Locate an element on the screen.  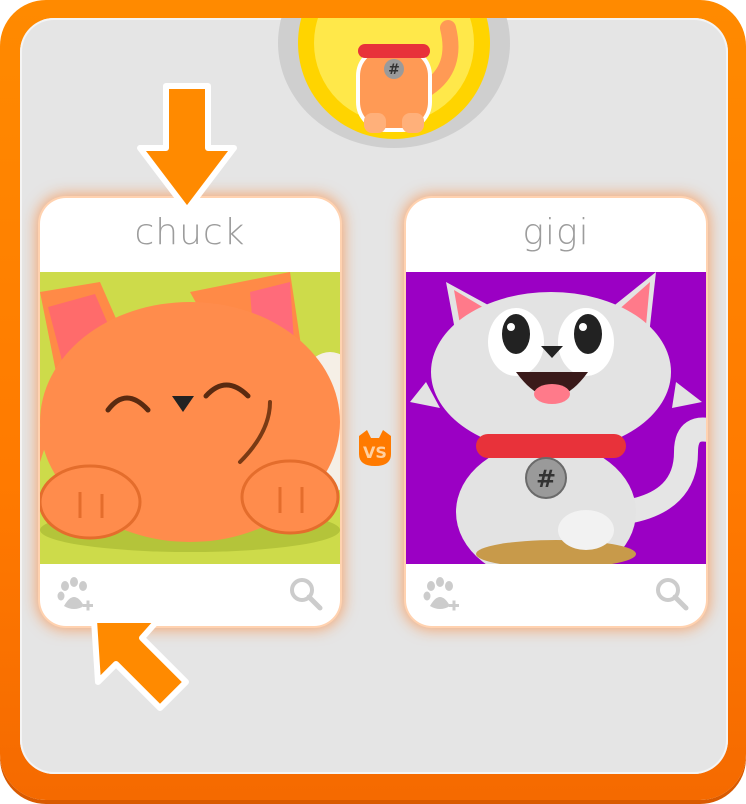
mascot-cat-icon: # is located at coordinates (394, 78).